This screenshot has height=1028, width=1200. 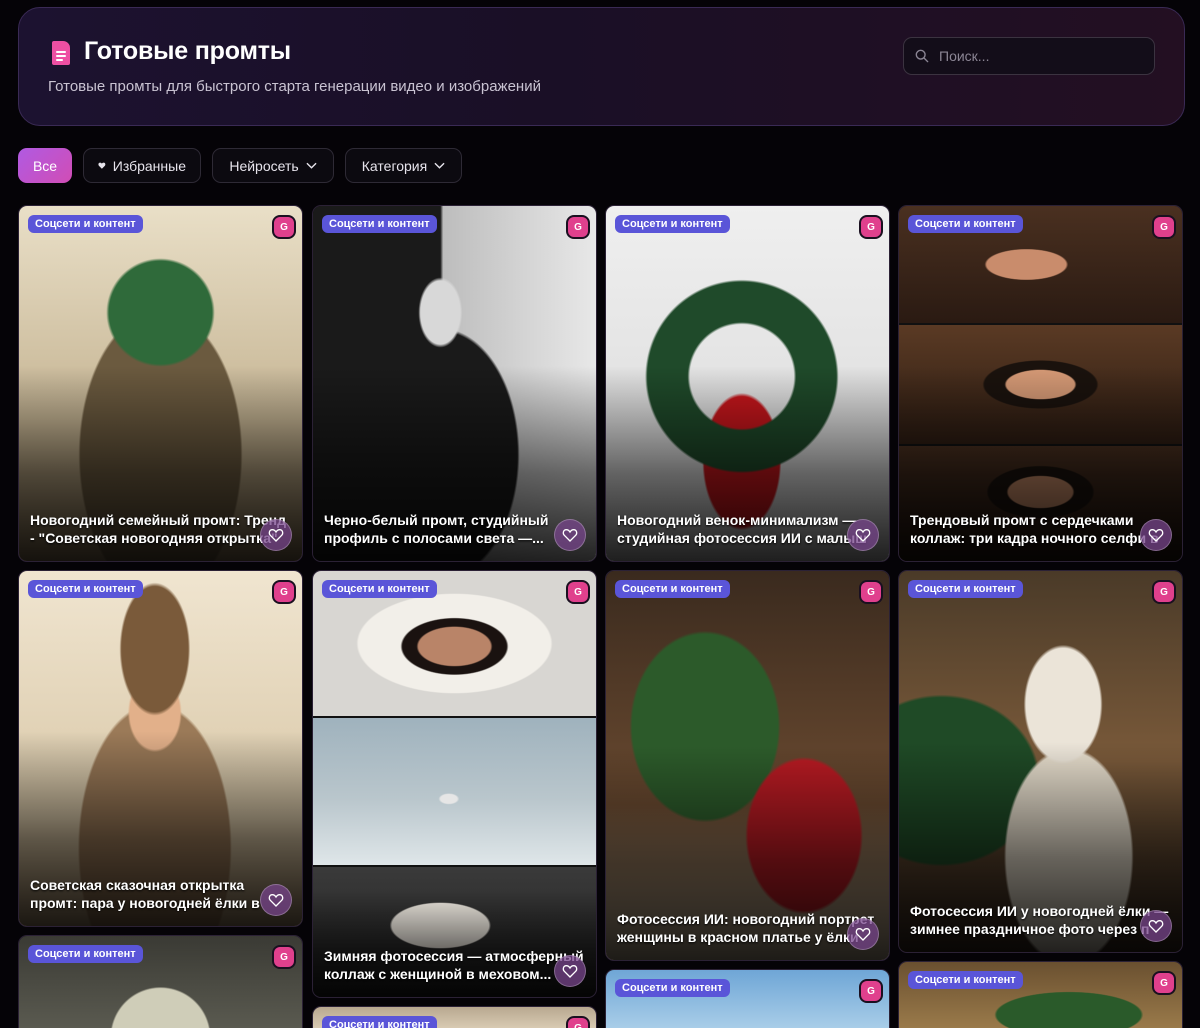 I want to click on search-box, so click(x=1029, y=56).